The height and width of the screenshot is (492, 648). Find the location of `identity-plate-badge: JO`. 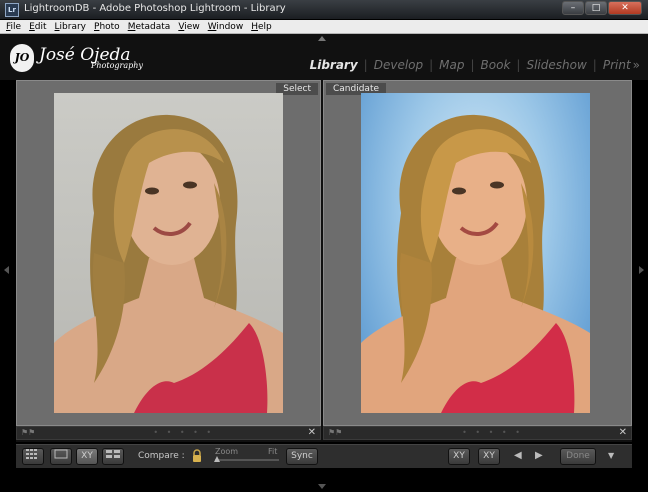

identity-plate-badge: JO is located at coordinates (22, 58).